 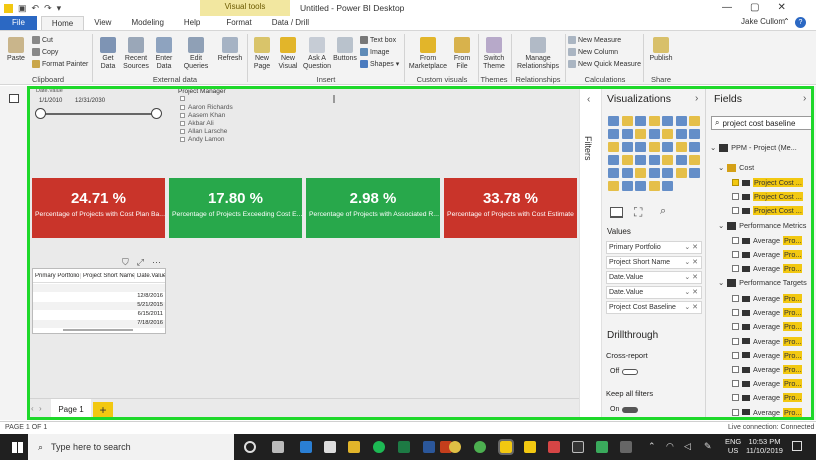 What do you see at coordinates (306, 447) in the screenshot?
I see `edge-browser-icon` at bounding box center [306, 447].